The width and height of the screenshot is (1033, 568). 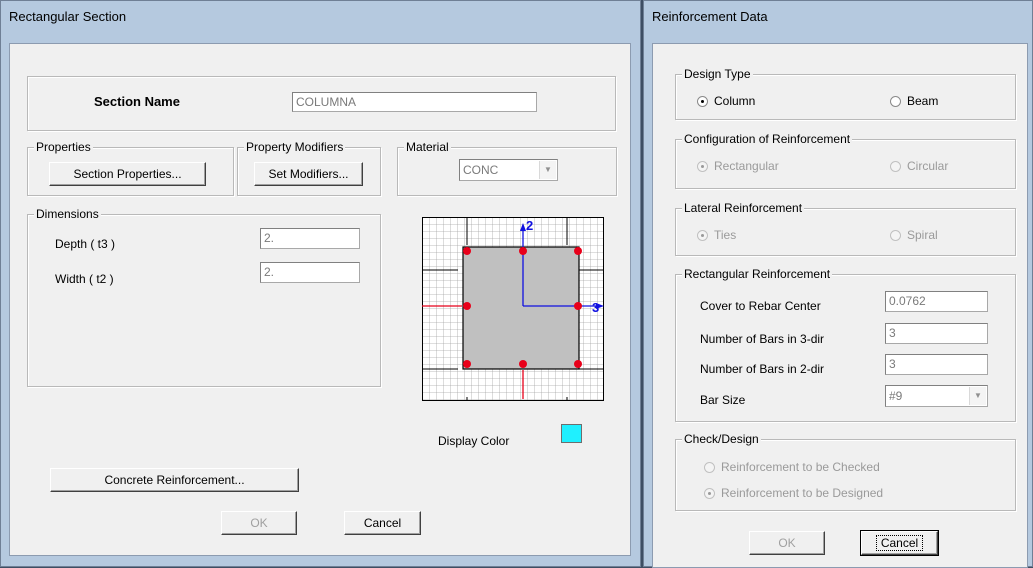 I want to click on reinf-cancel-button: Cancel, so click(x=899, y=543).